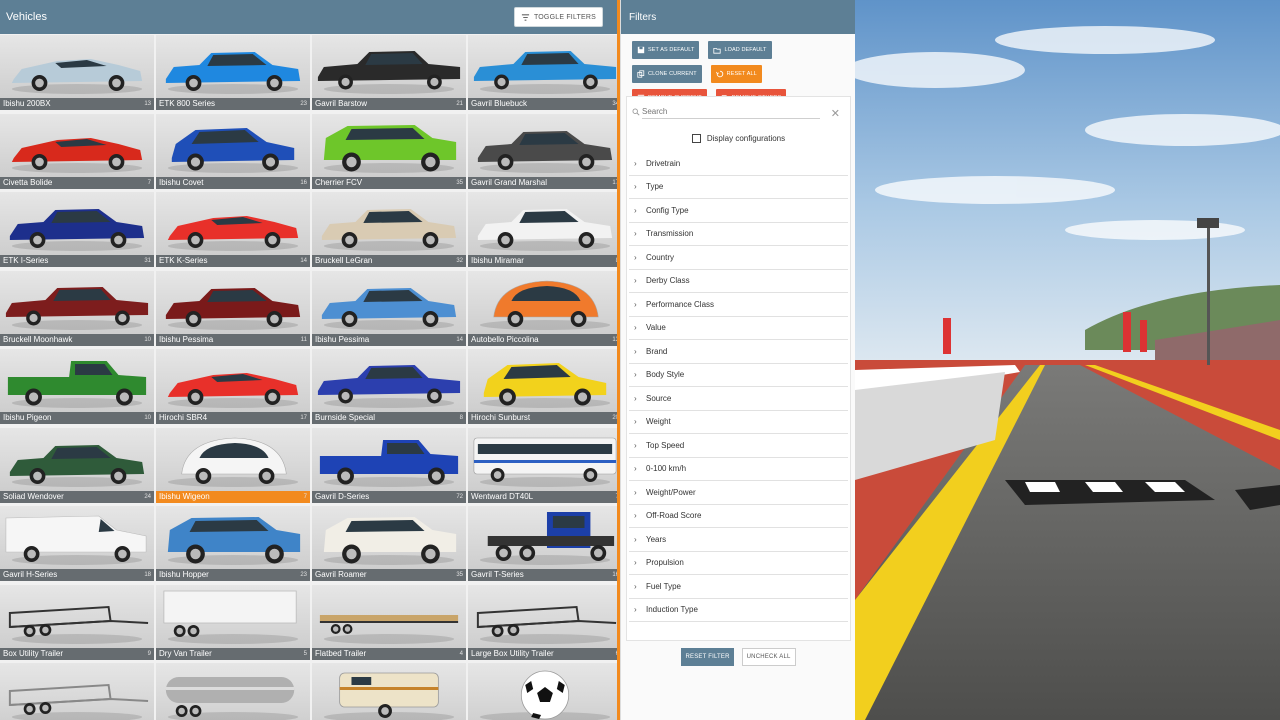 This screenshot has width=1280, height=720. I want to click on filter-item: › Off-Road Score, so click(738, 516).